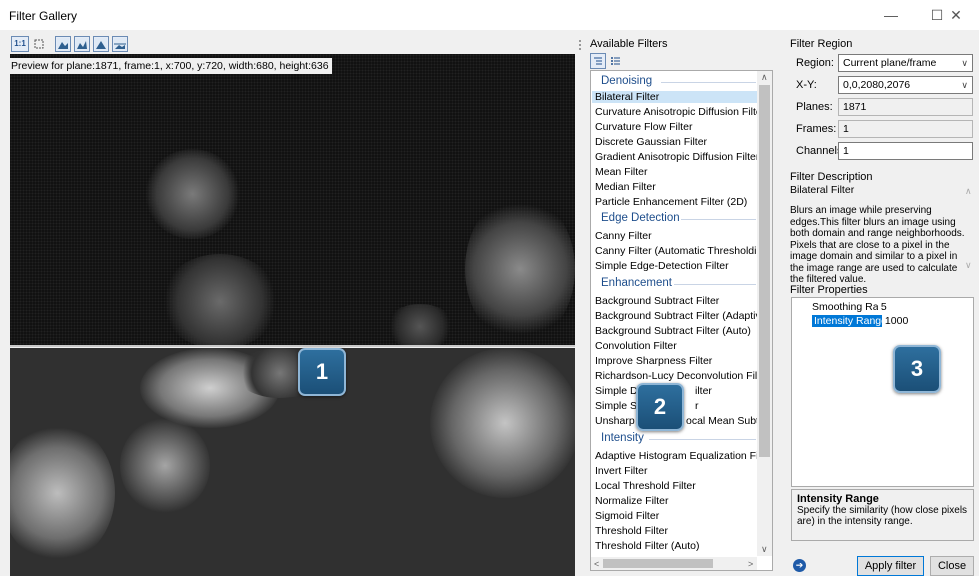 The height and width of the screenshot is (576, 979). Describe the element at coordinates (838, 499) in the screenshot. I see `hint-title: Intensity Range` at that location.